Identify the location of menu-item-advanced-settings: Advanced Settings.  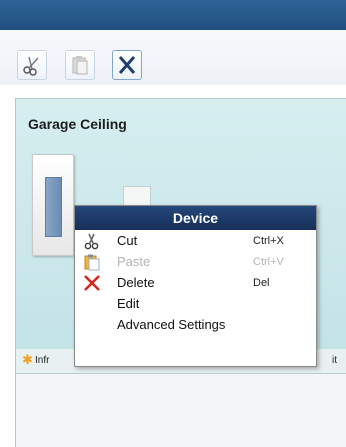
(195, 324).